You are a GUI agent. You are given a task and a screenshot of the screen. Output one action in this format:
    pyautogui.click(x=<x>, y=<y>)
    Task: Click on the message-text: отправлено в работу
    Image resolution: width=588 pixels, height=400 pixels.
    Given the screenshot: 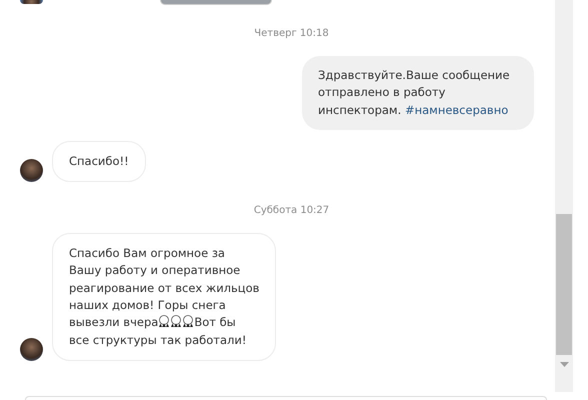 What is the action you would take?
    pyautogui.click(x=382, y=92)
    